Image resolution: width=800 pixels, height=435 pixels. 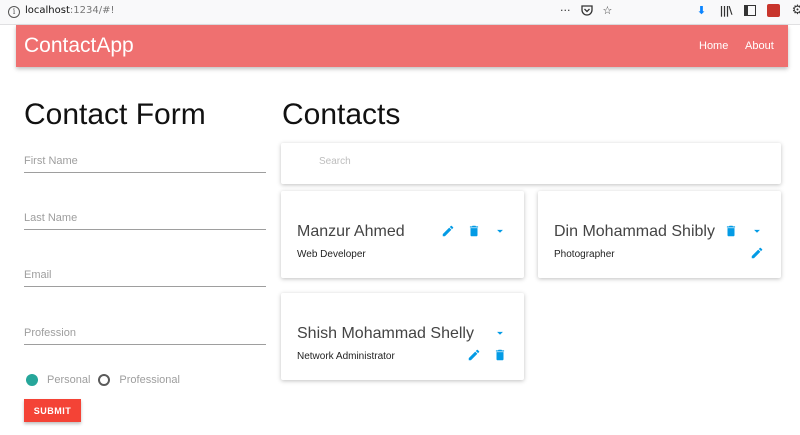 I want to click on pocket-icon, so click(x=586, y=11).